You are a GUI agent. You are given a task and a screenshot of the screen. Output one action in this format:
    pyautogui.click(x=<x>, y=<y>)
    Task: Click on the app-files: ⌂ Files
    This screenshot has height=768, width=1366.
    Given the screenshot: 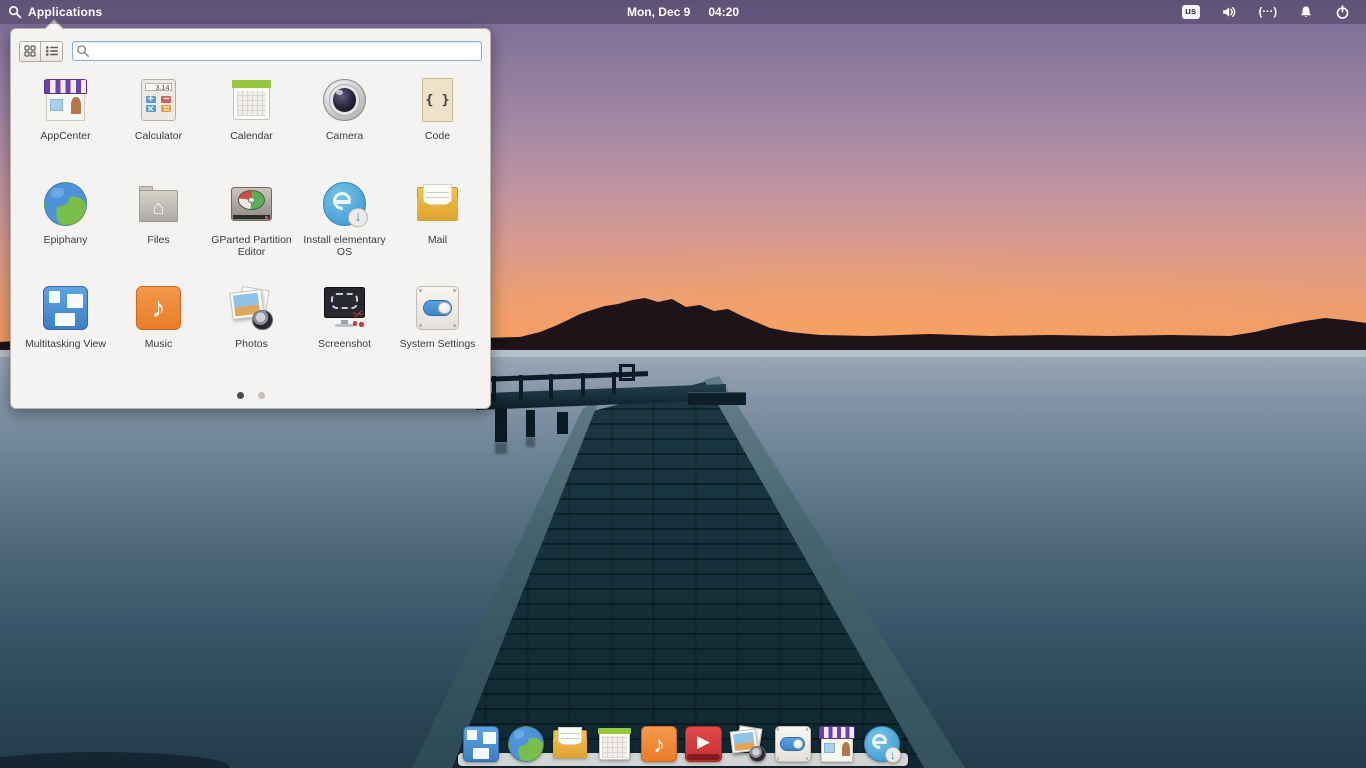 What is the action you would take?
    pyautogui.click(x=158, y=227)
    